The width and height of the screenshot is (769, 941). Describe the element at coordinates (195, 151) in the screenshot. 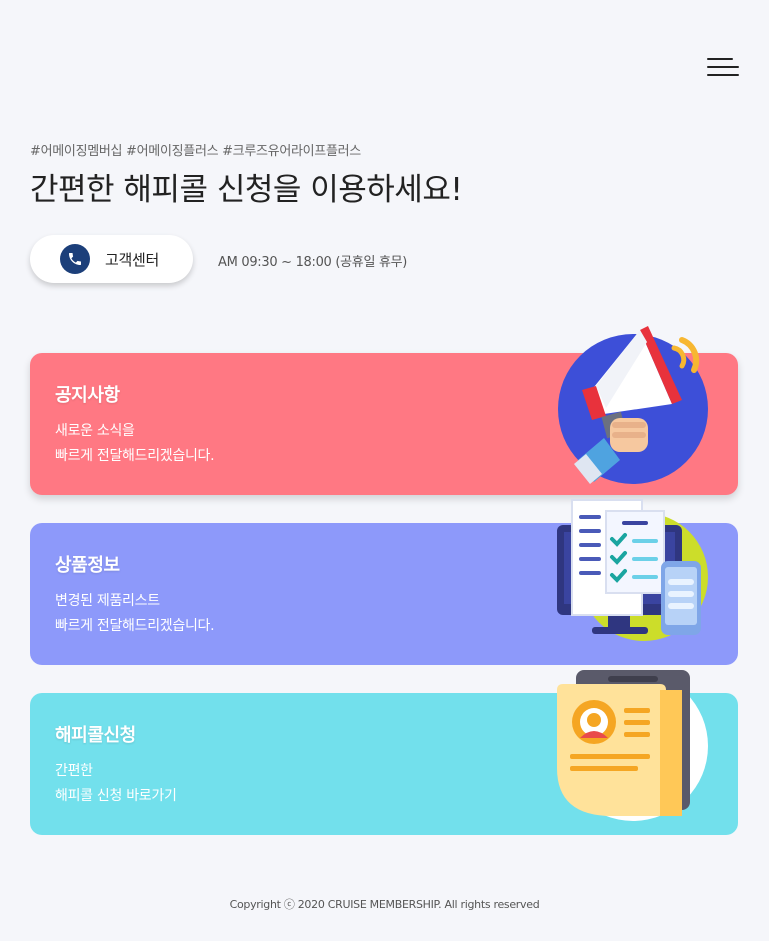

I see `hashtags: #어메이징멤버십 #어메이징플러스 #크루즈유어라이프플러스` at that location.